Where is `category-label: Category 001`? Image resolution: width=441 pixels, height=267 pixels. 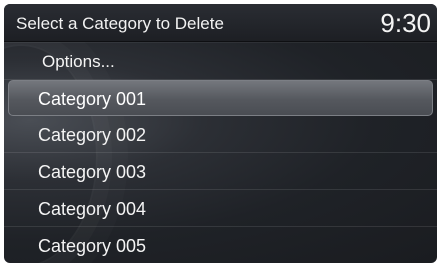 category-label: Category 001 is located at coordinates (92, 99).